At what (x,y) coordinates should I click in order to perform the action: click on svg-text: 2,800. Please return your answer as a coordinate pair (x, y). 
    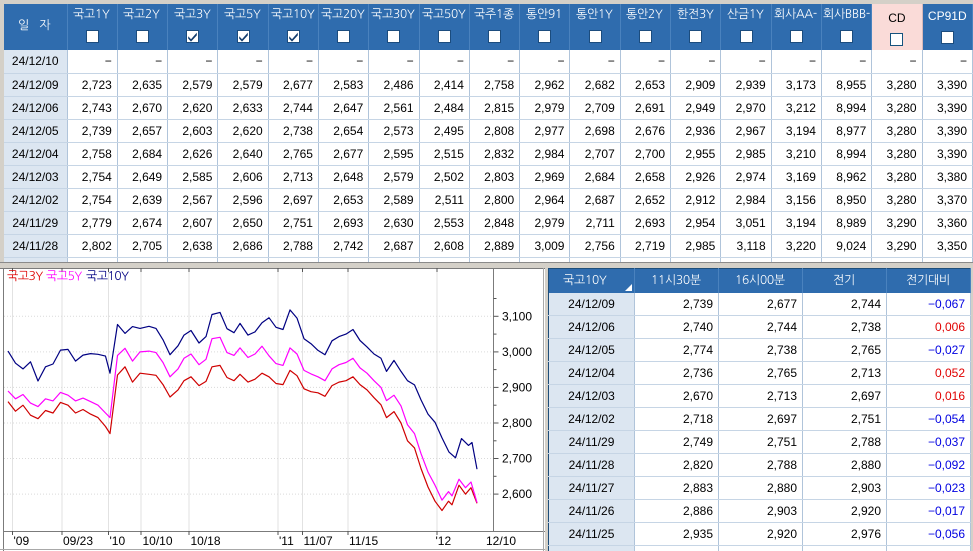
    Looking at the image, I should click on (517, 423).